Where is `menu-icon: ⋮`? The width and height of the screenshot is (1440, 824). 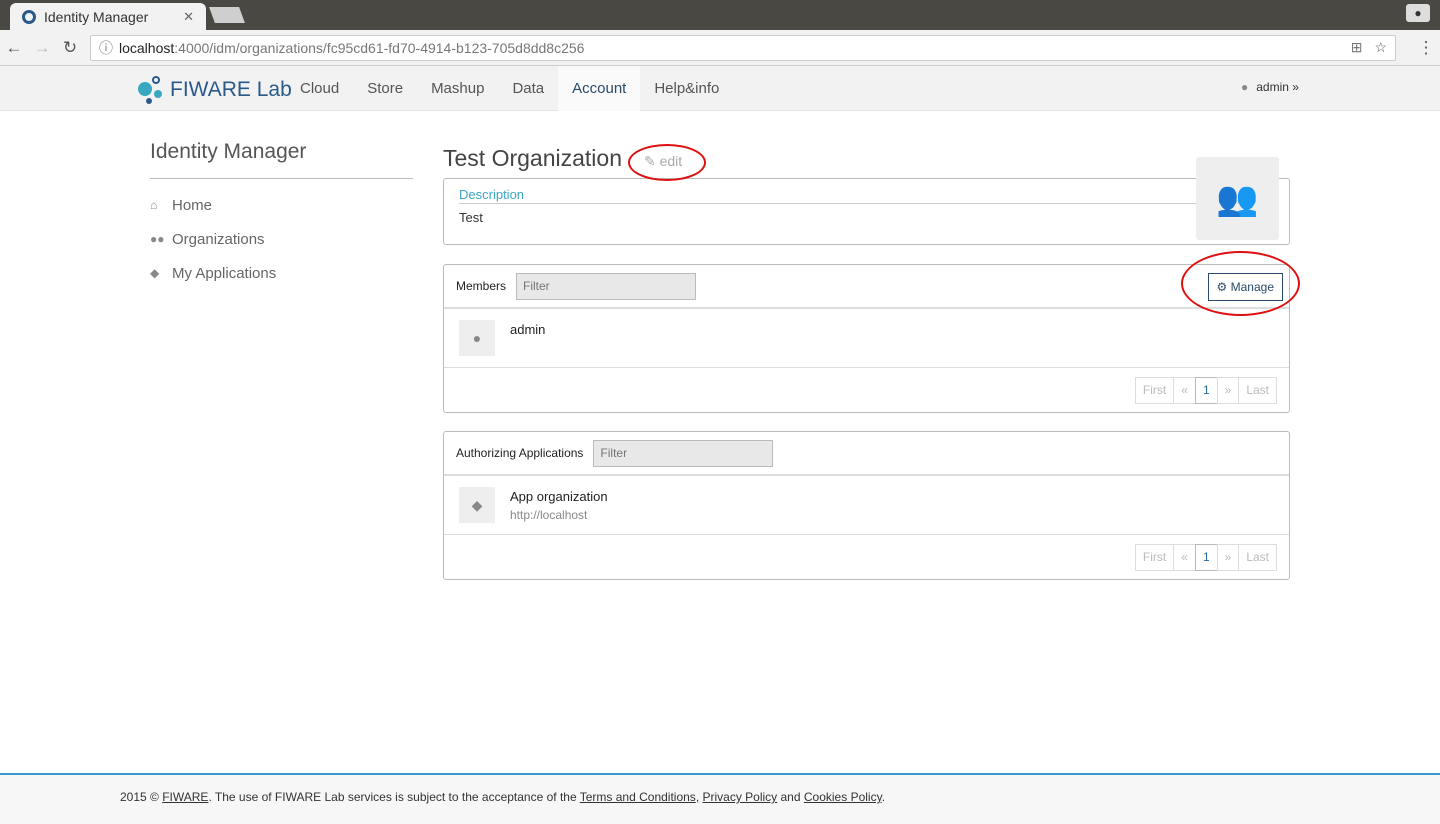
menu-icon: ⋮ is located at coordinates (1426, 48).